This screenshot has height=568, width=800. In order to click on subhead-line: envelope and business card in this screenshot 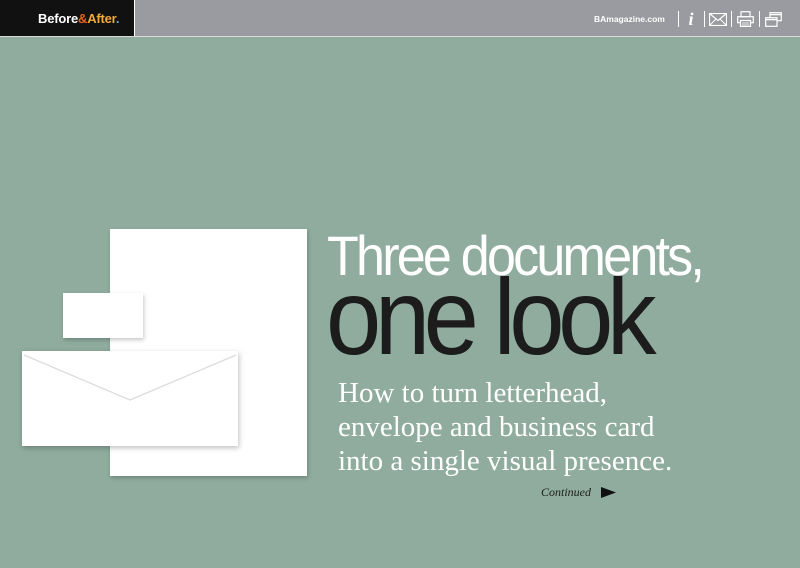, I will do `click(496, 427)`.